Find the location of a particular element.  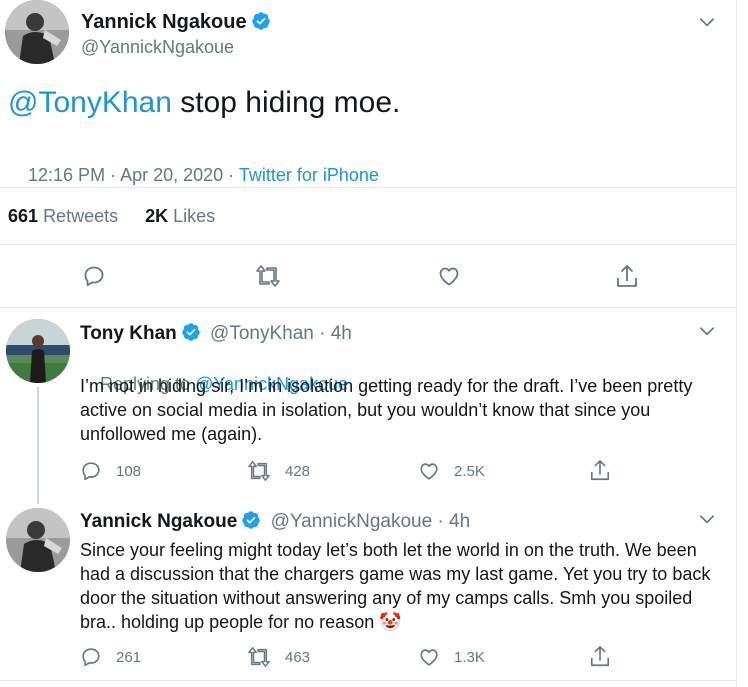

likes-stat: 2K Likes is located at coordinates (180, 216).